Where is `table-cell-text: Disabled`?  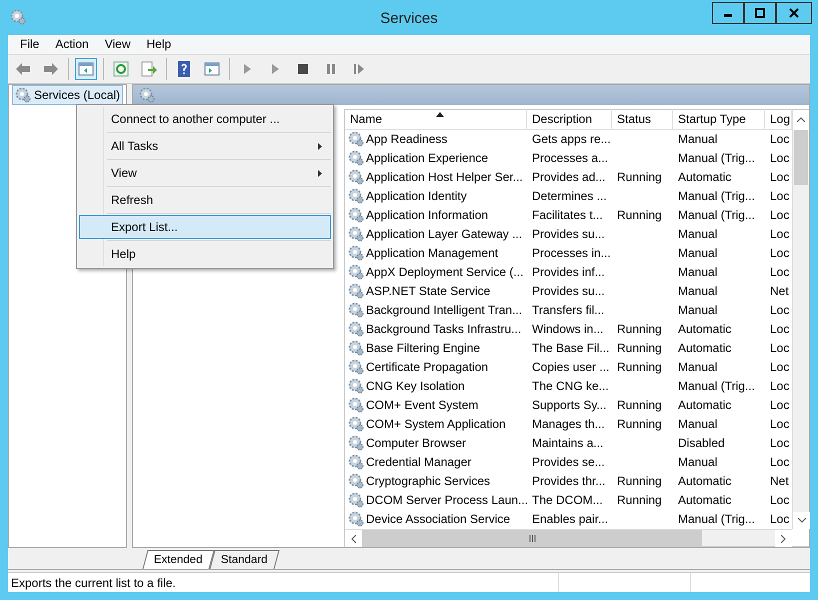
table-cell-text: Disabled is located at coordinates (701, 443).